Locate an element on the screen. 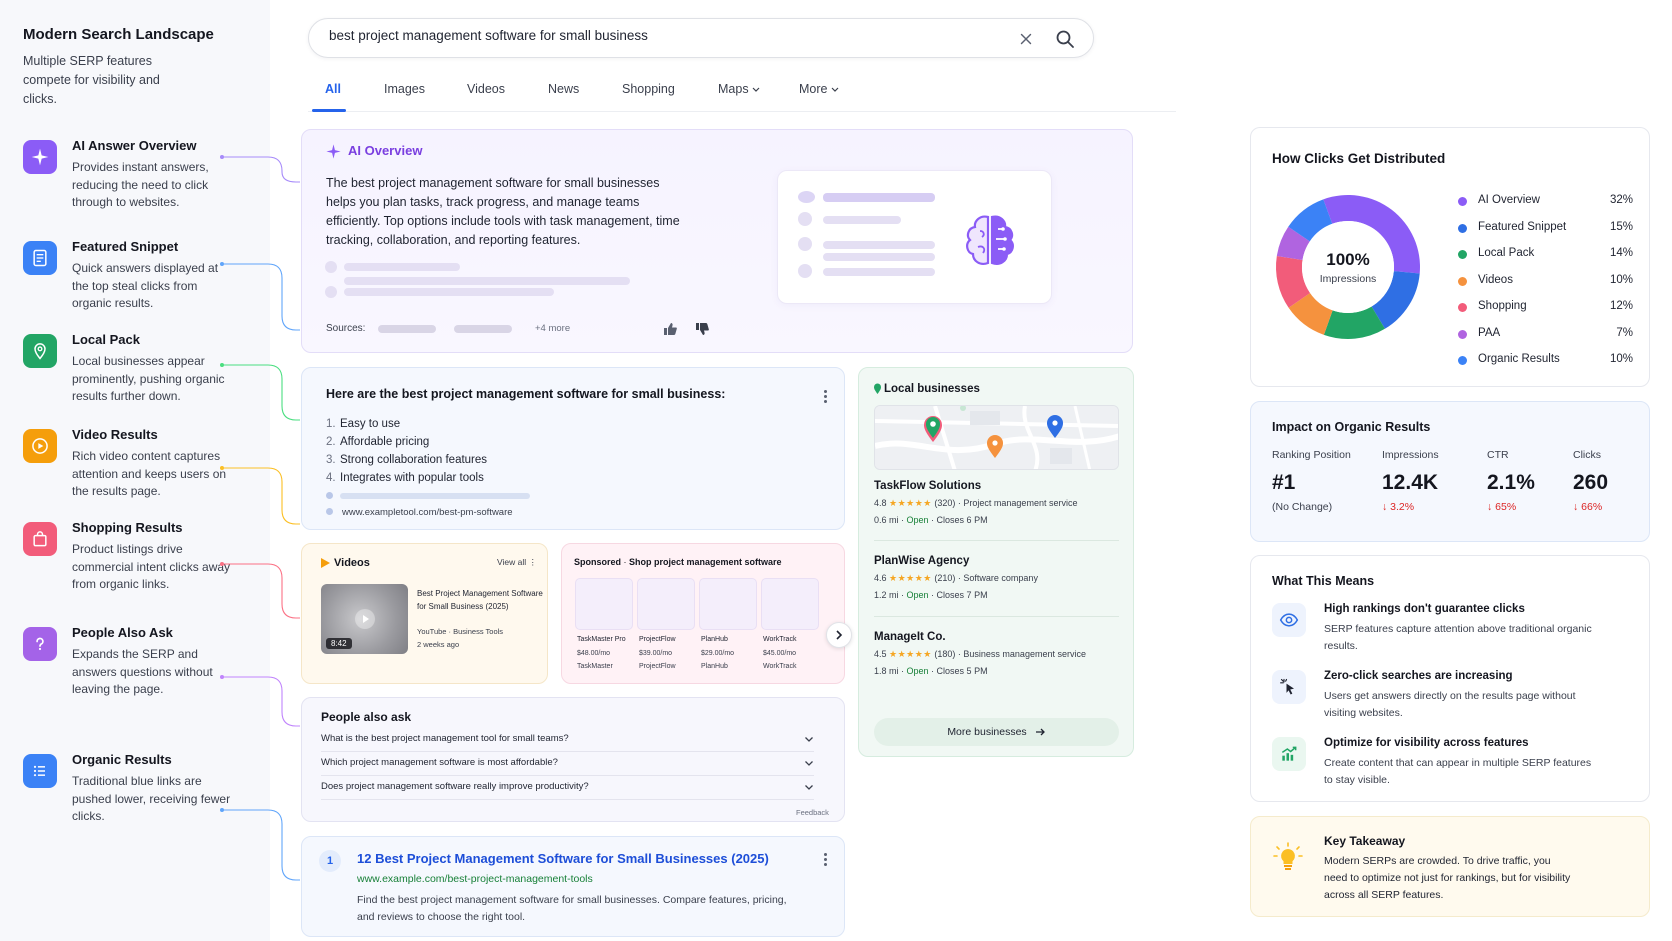 The height and width of the screenshot is (941, 1672). feedback-link: Feedback is located at coordinates (812, 812).